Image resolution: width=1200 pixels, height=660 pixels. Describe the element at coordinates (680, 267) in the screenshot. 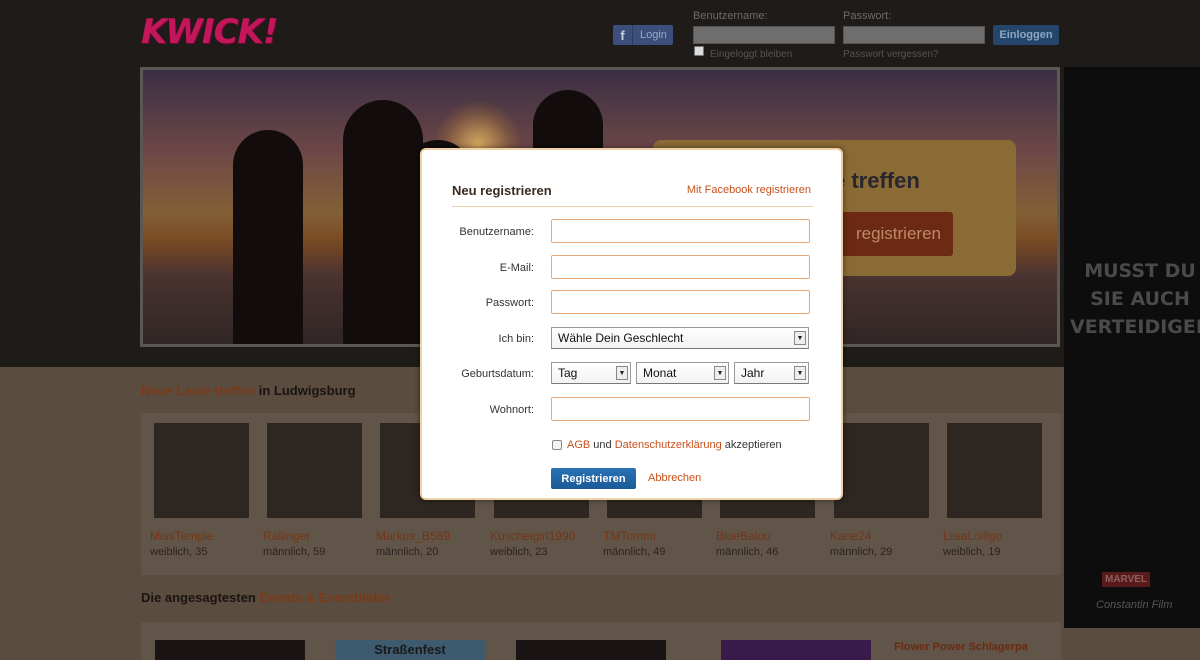

I see `email-input` at that location.